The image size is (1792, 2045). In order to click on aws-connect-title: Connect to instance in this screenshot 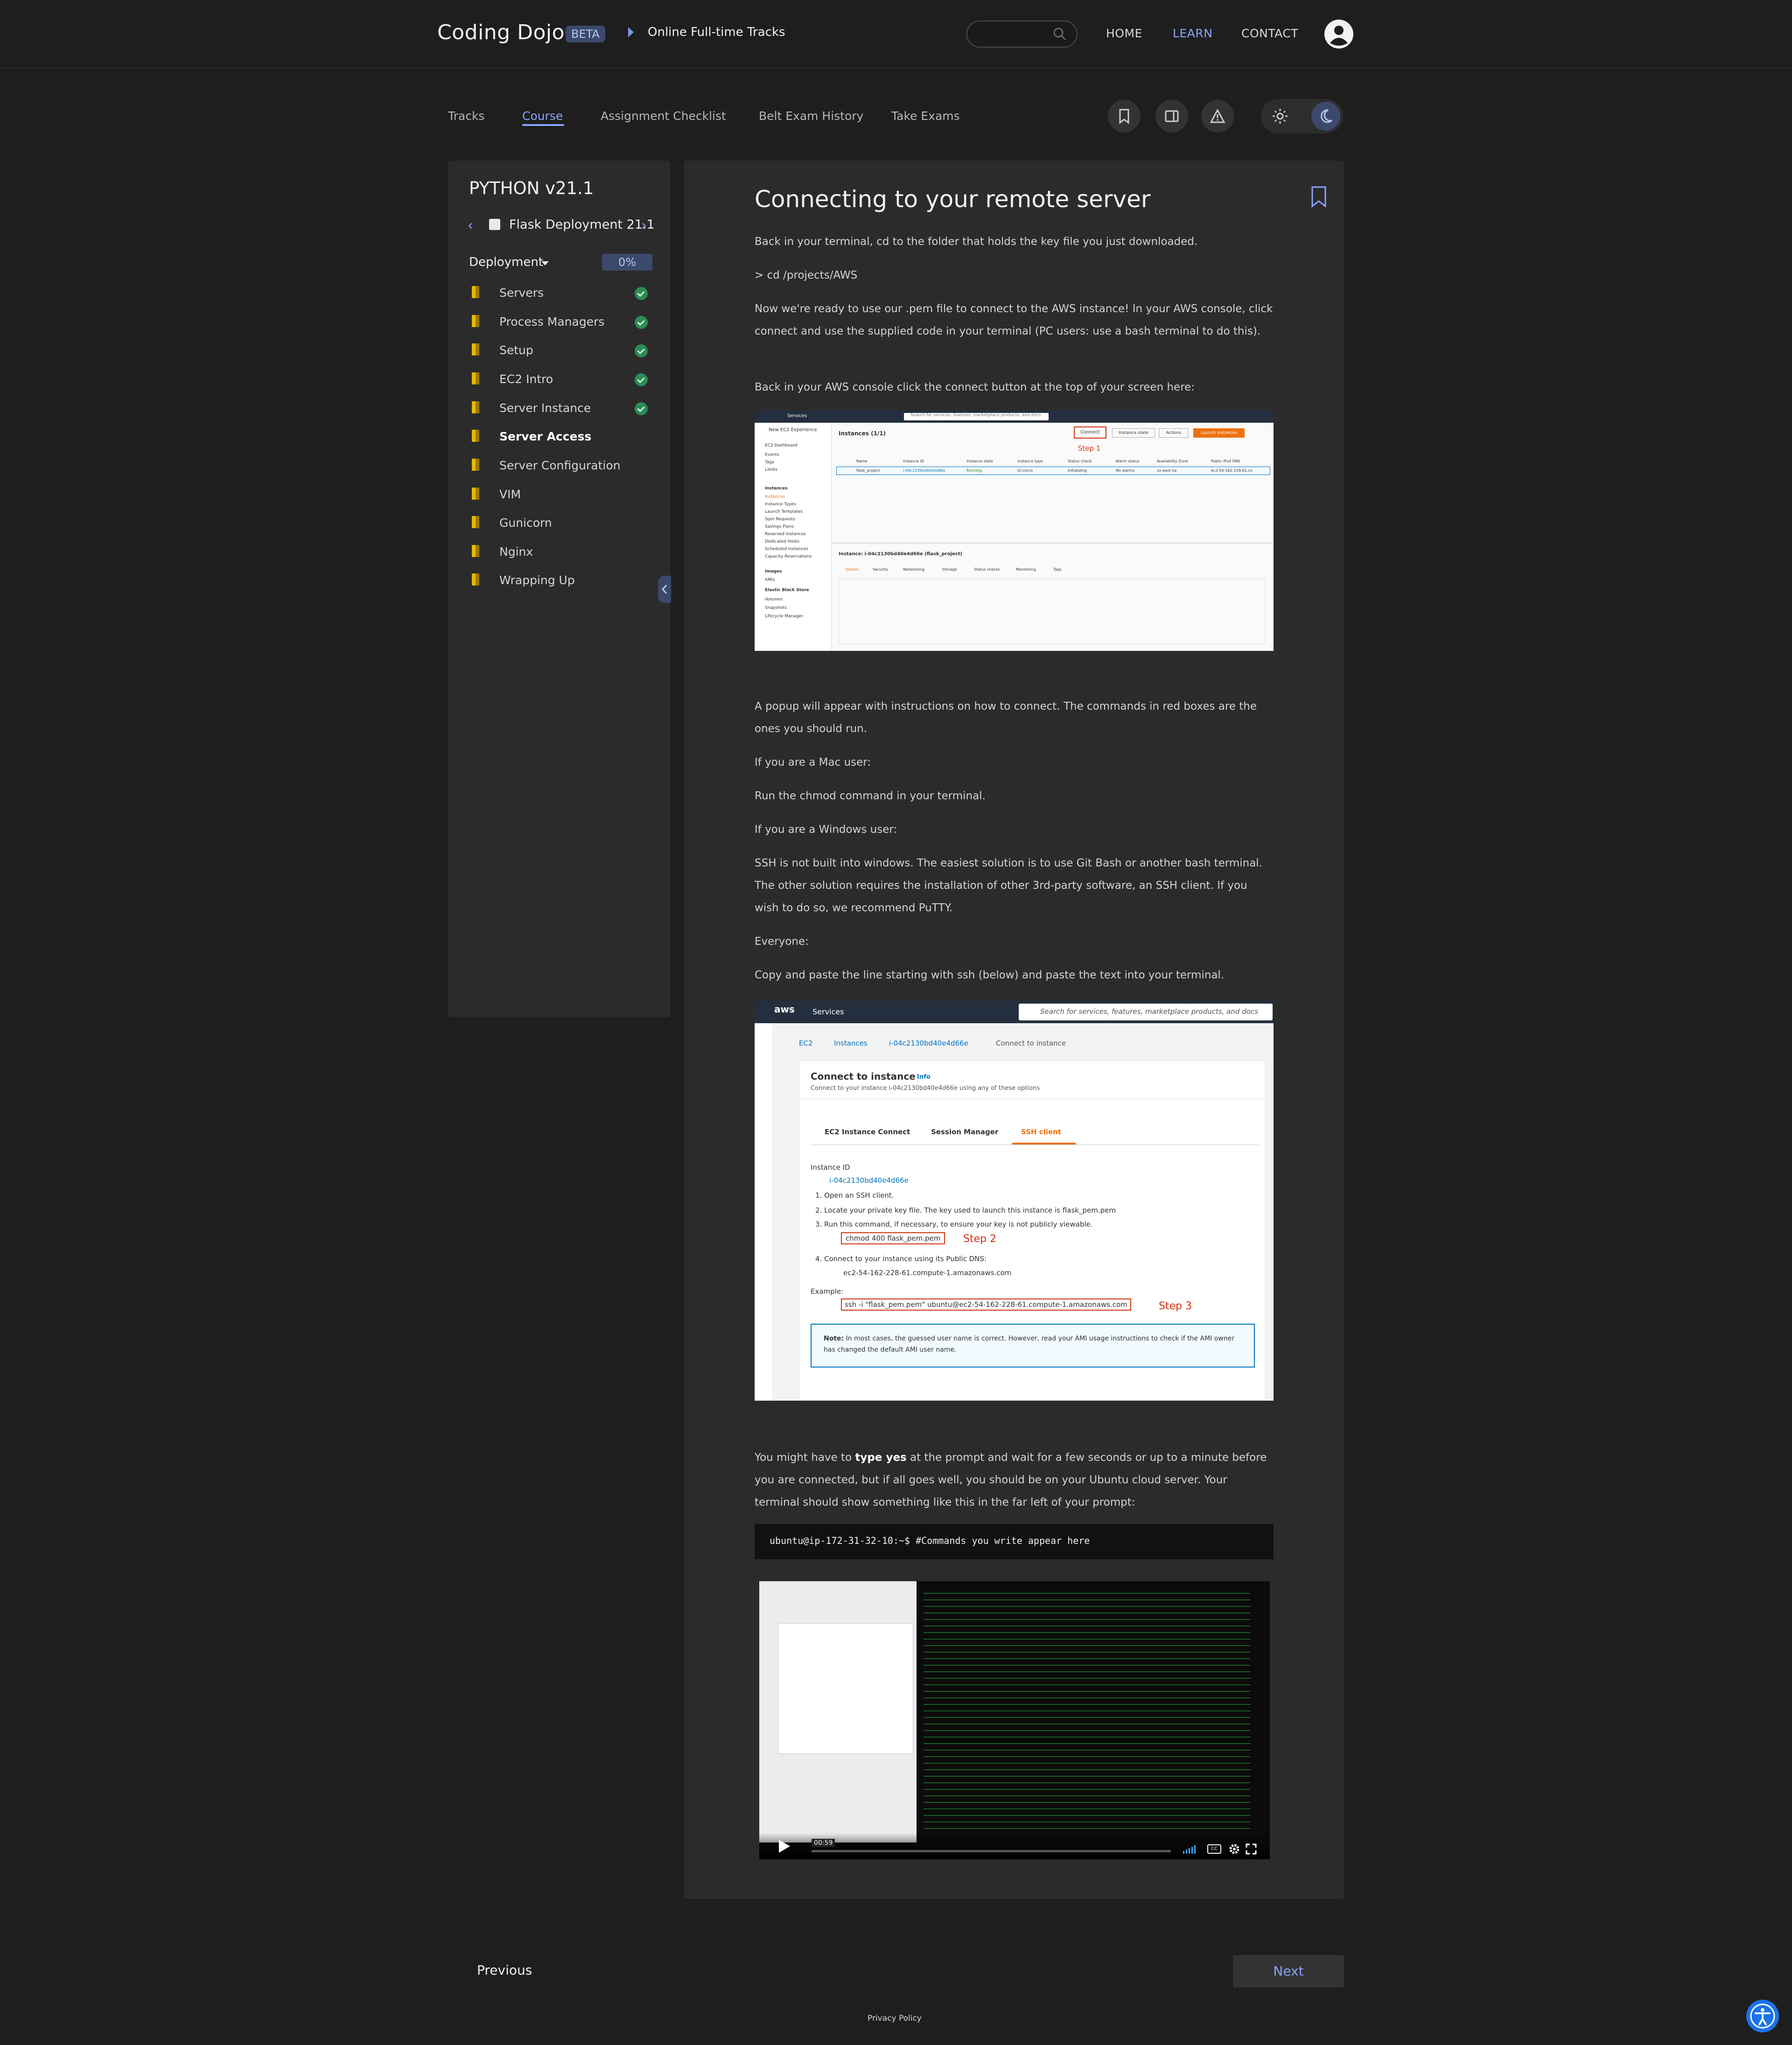, I will do `click(863, 1076)`.